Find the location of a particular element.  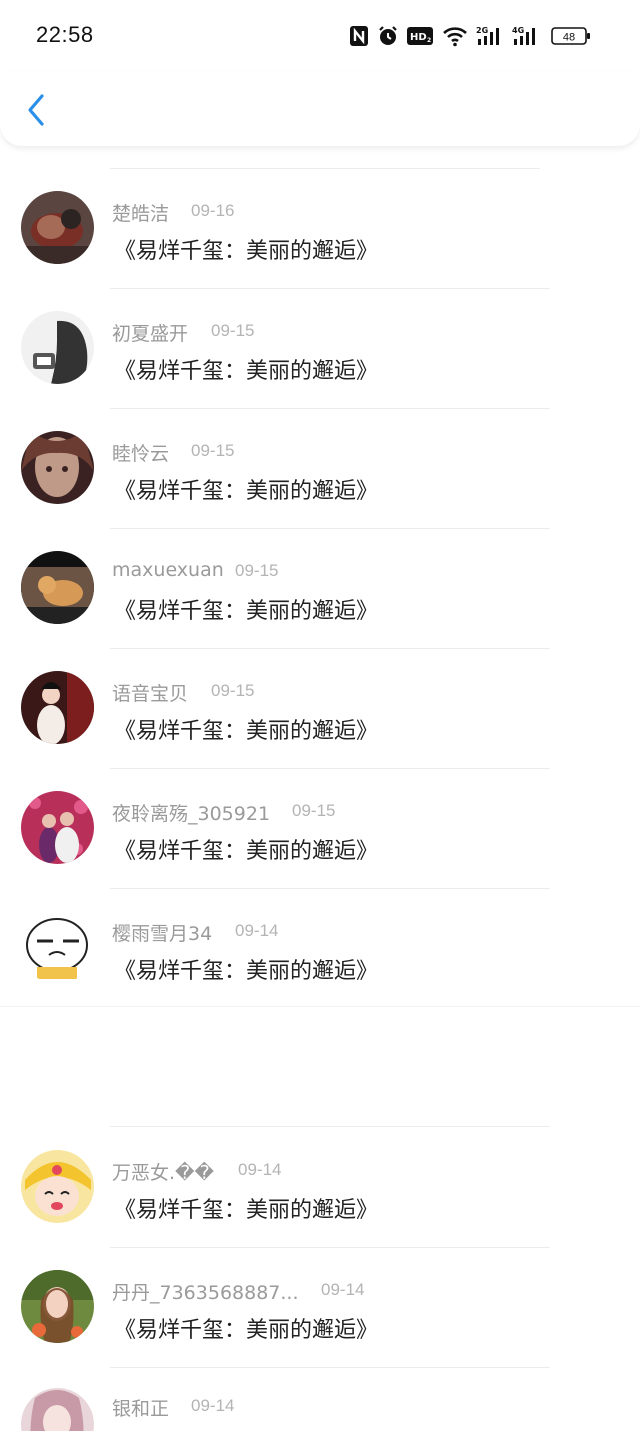

back-button is located at coordinates (36, 110).